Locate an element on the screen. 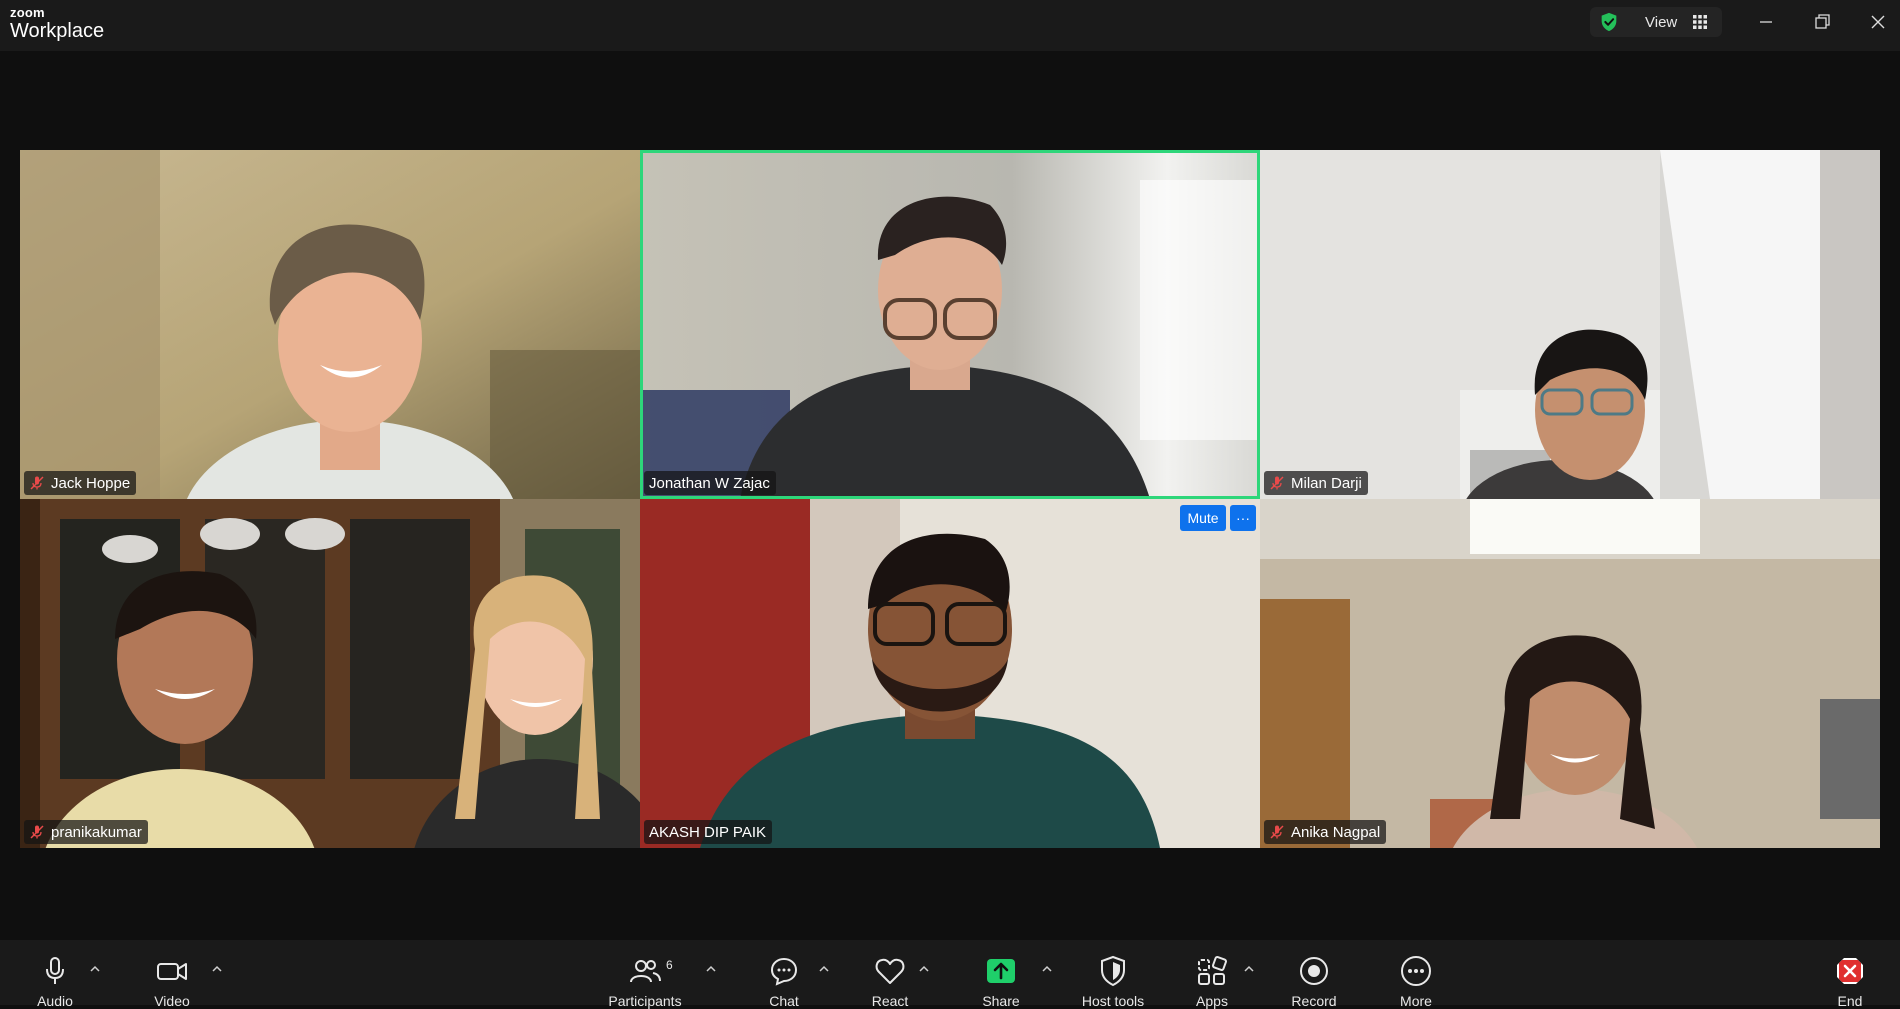  microphone-icon is located at coordinates (55, 970).